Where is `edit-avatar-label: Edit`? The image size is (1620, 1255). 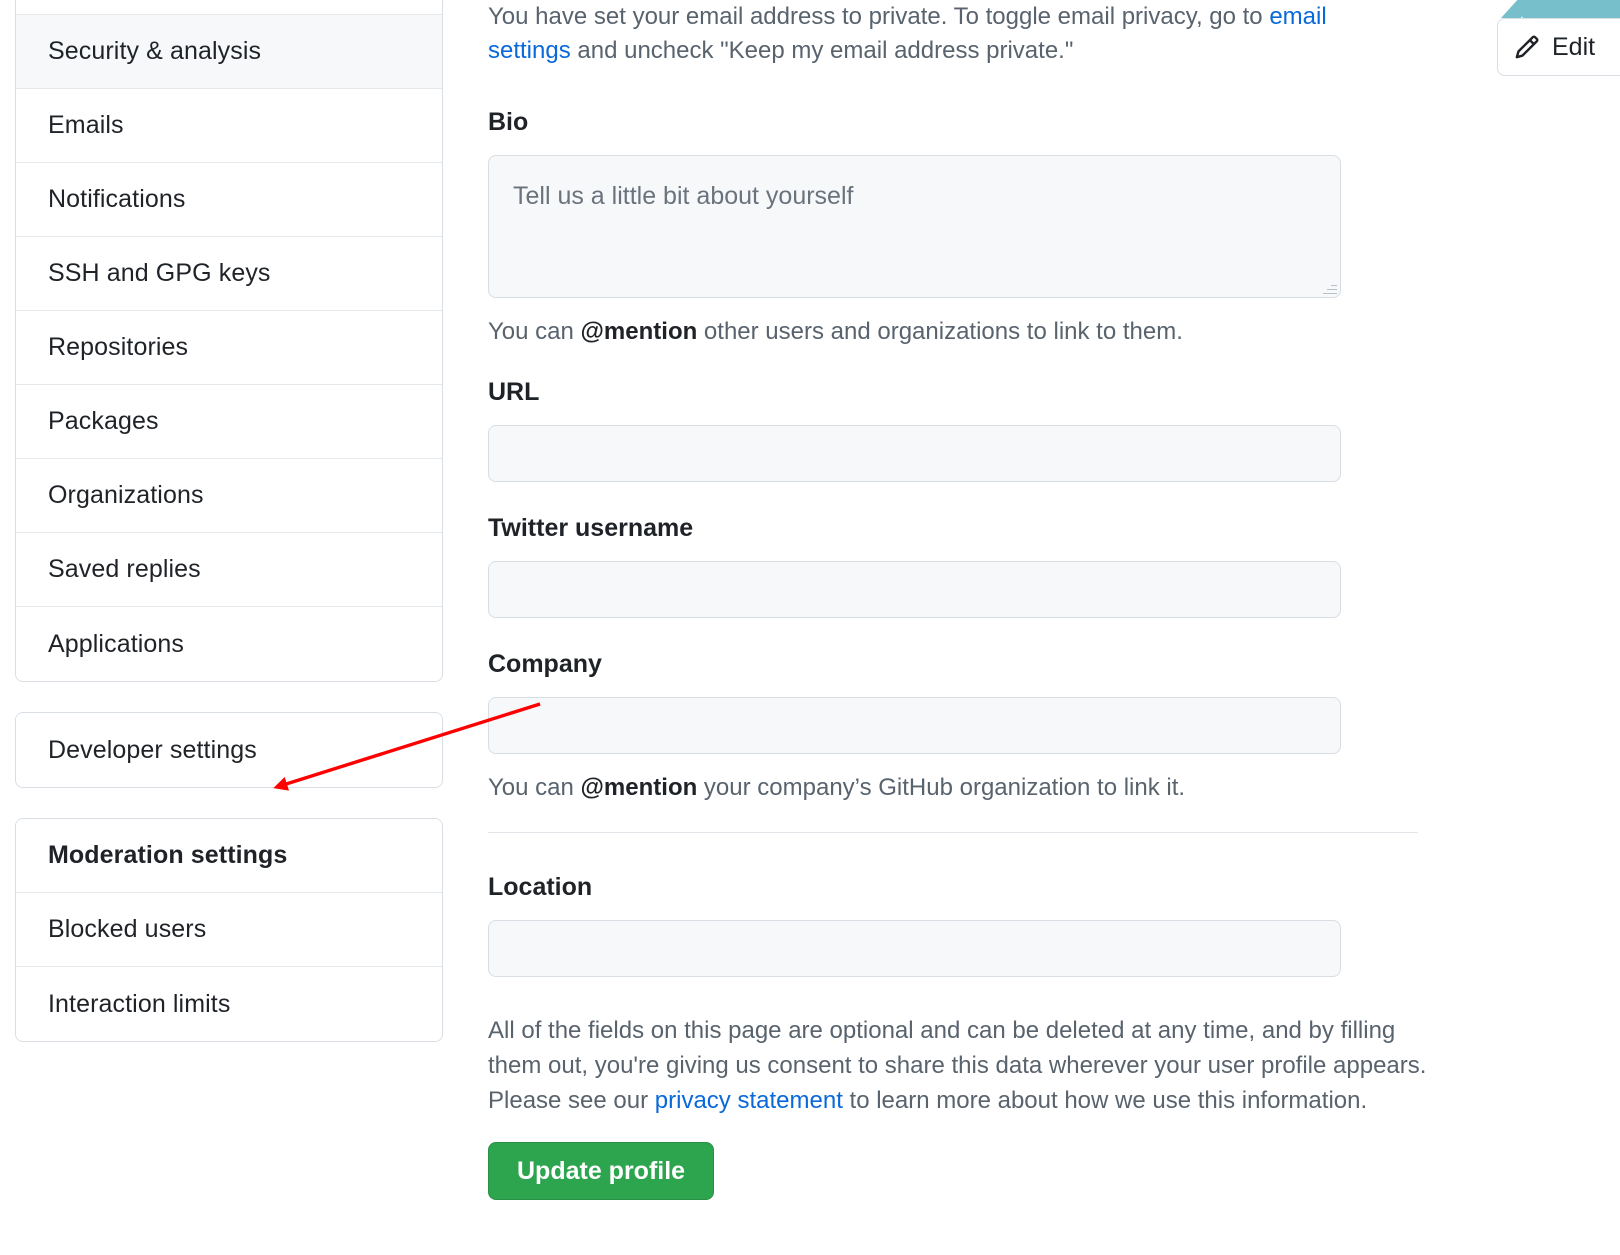
edit-avatar-label: Edit is located at coordinates (1574, 46).